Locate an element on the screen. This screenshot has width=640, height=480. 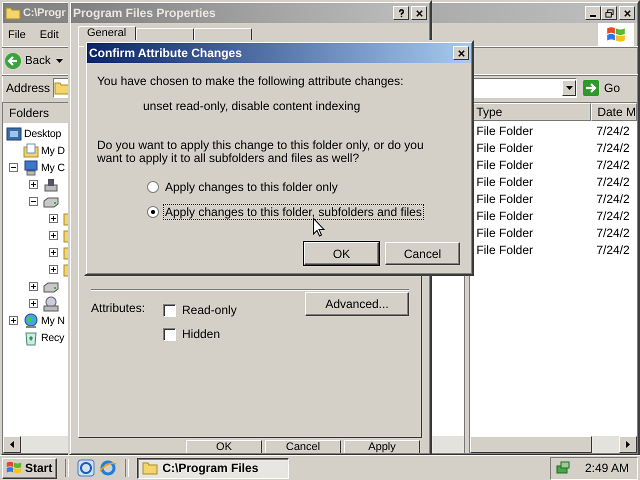
checkbox-label: Read-only is located at coordinates (209, 310).